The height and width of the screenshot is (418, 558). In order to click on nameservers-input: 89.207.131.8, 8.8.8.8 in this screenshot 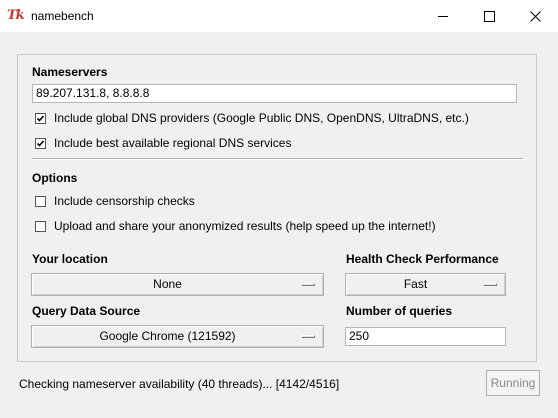, I will do `click(274, 93)`.